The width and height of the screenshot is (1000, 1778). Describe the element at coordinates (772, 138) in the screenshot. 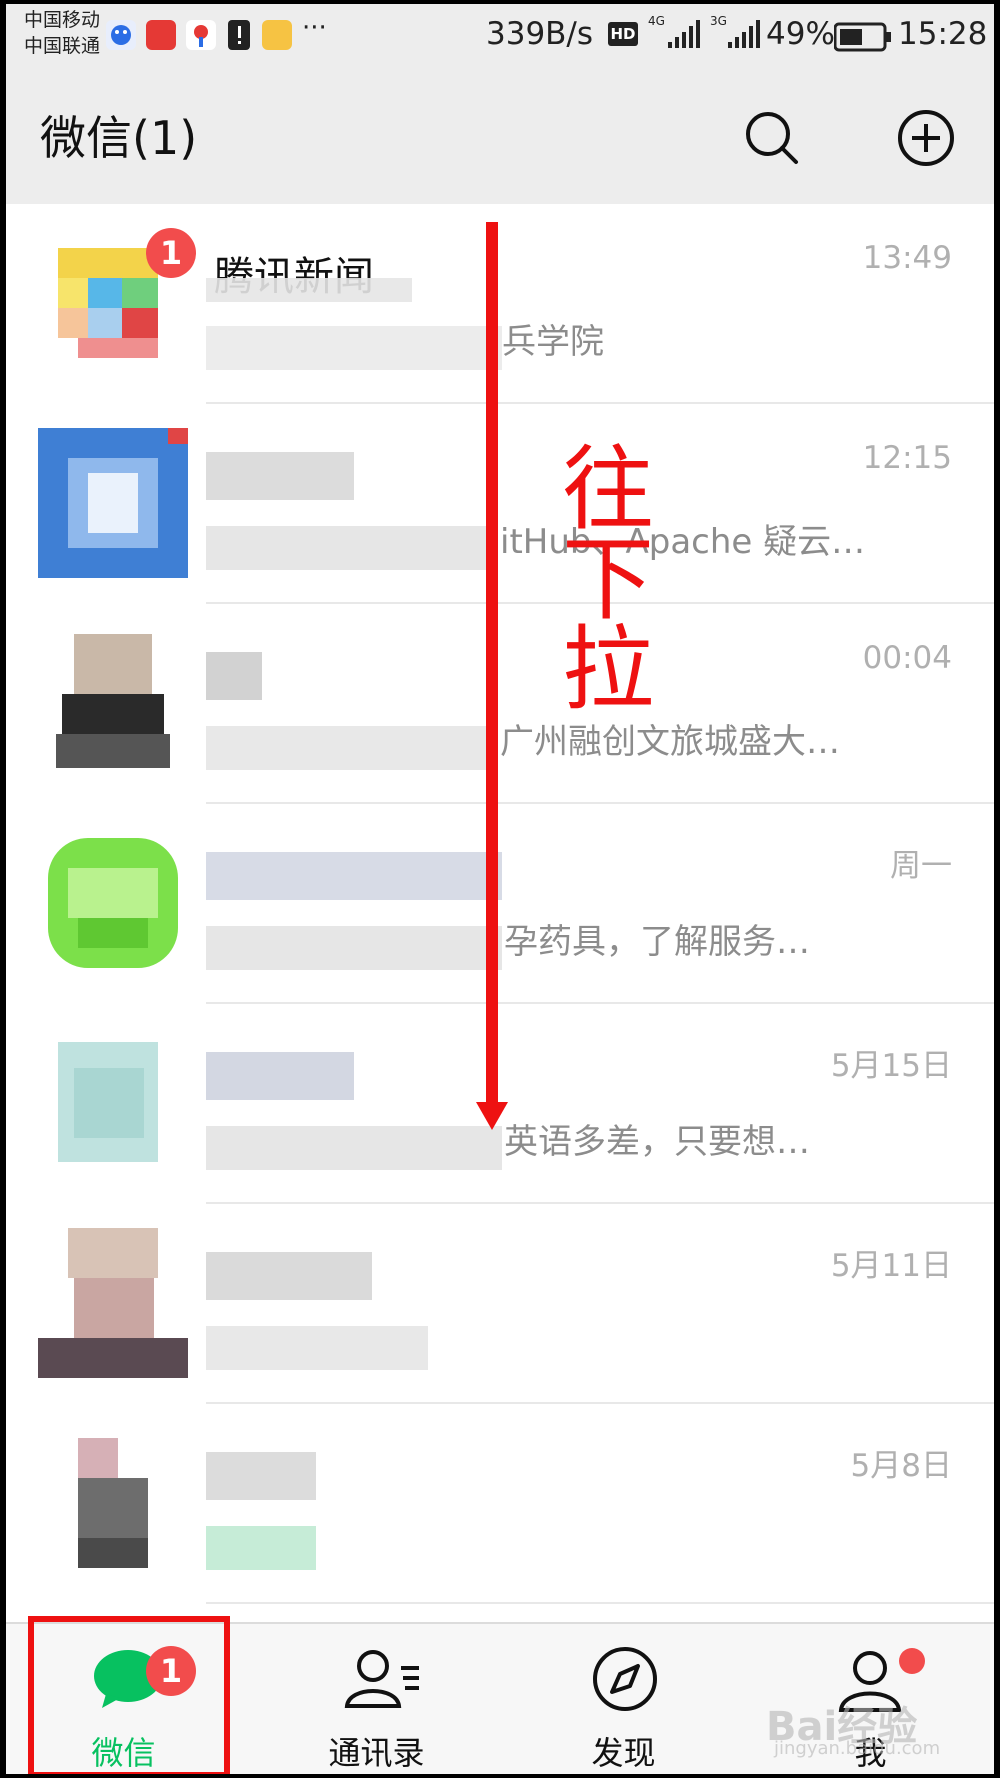

I see `search-icon` at that location.